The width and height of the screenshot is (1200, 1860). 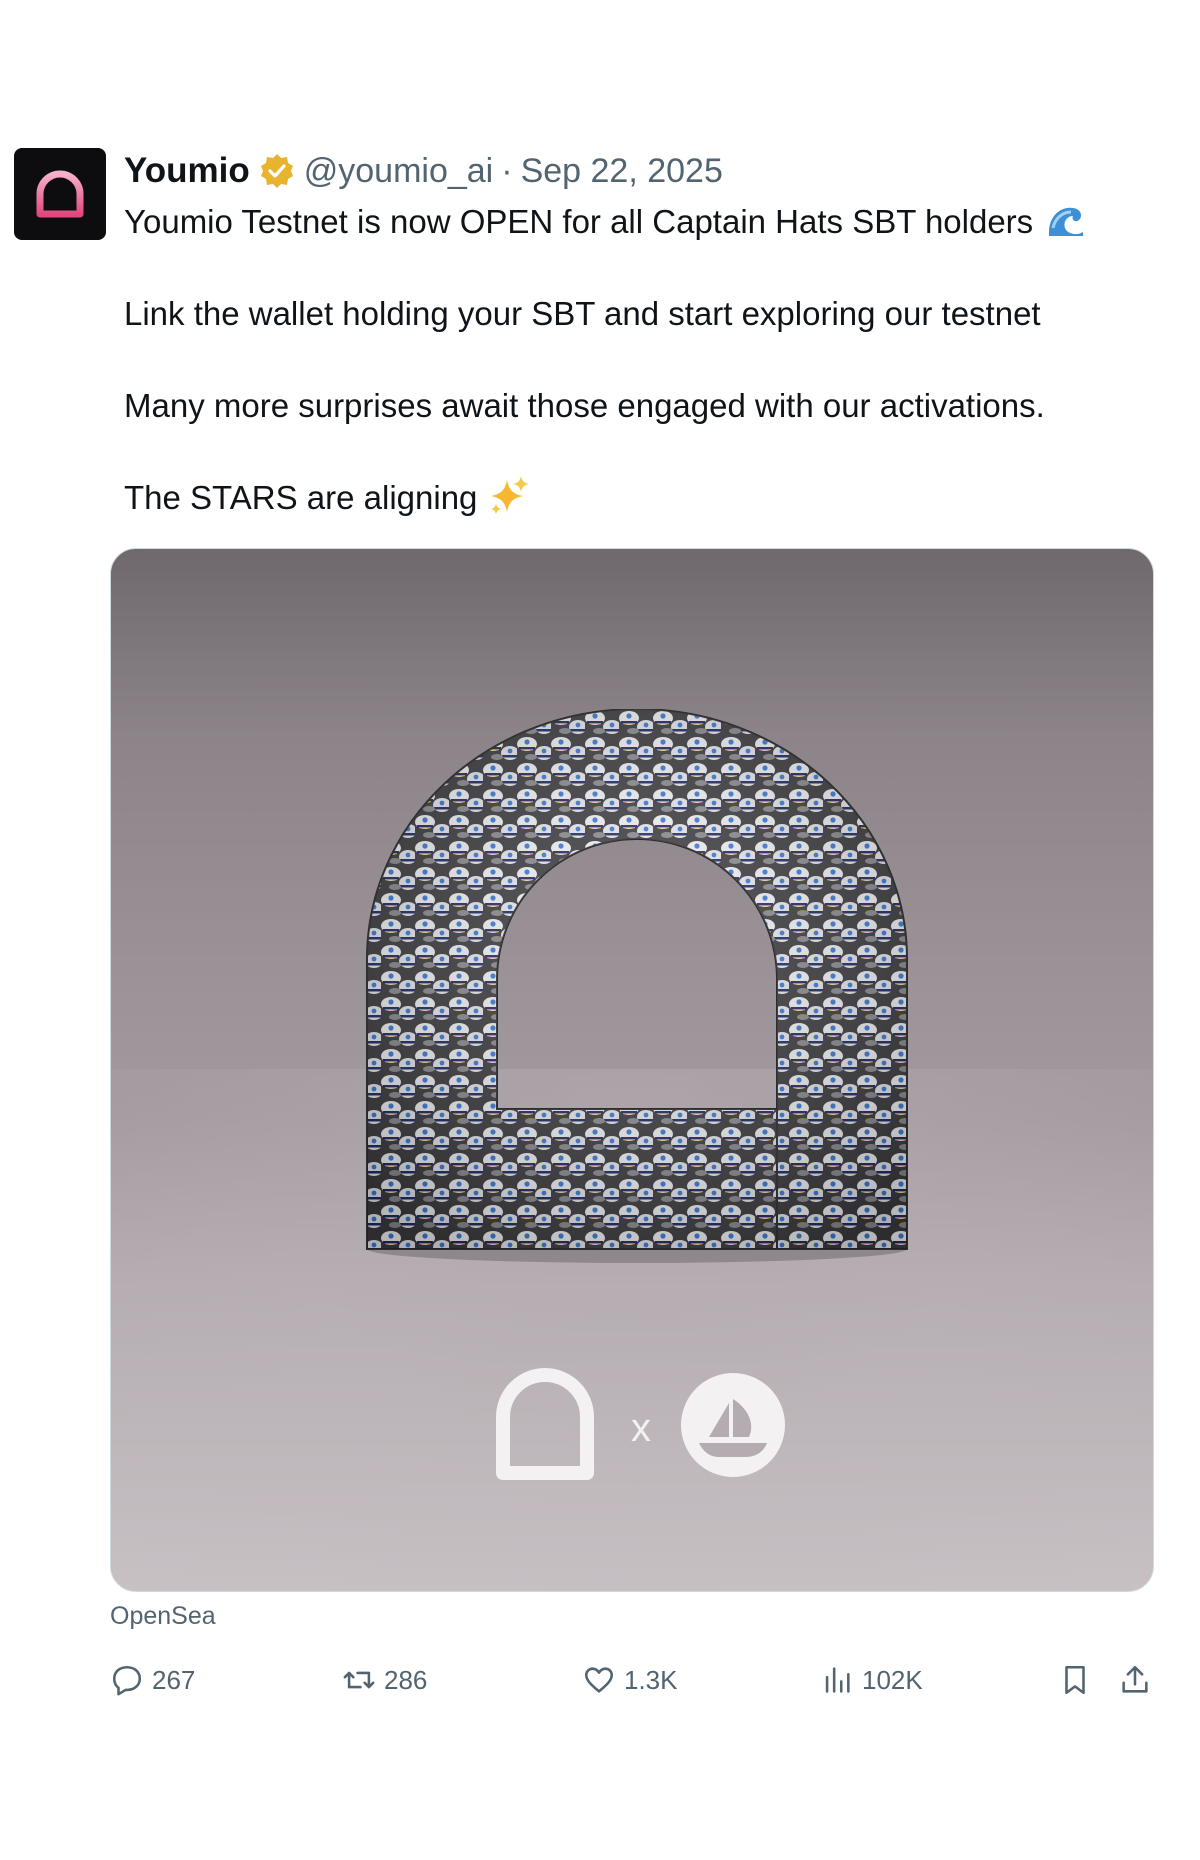 I want to click on media-source-label: OpenSea, so click(x=163, y=1616).